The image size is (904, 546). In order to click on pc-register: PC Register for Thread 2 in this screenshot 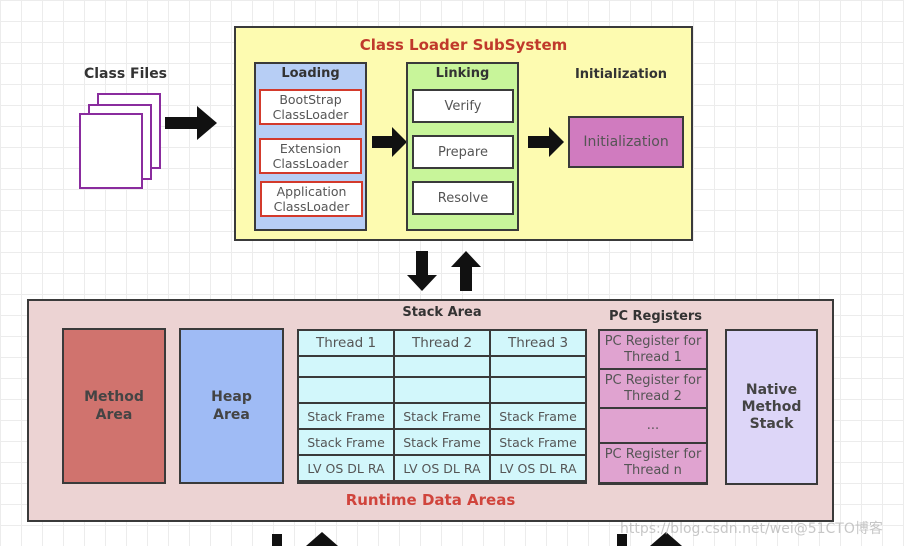, I will do `click(653, 388)`.